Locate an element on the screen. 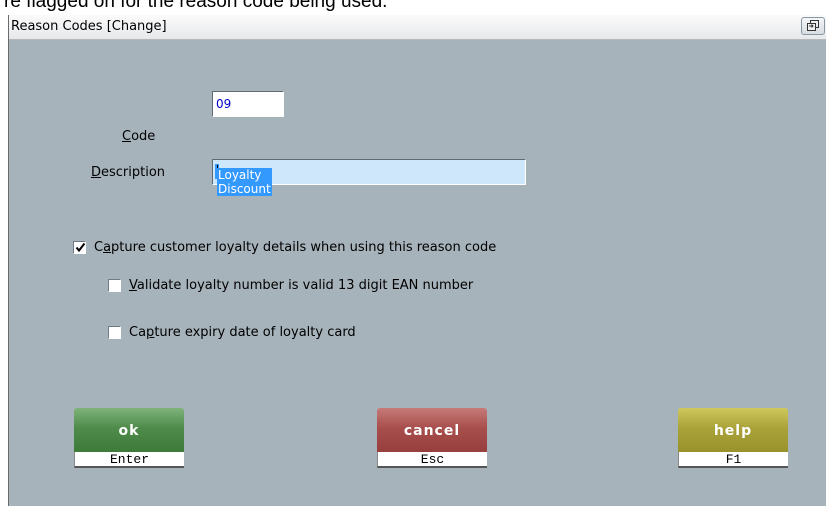  checkmark-icon is located at coordinates (80, 247).